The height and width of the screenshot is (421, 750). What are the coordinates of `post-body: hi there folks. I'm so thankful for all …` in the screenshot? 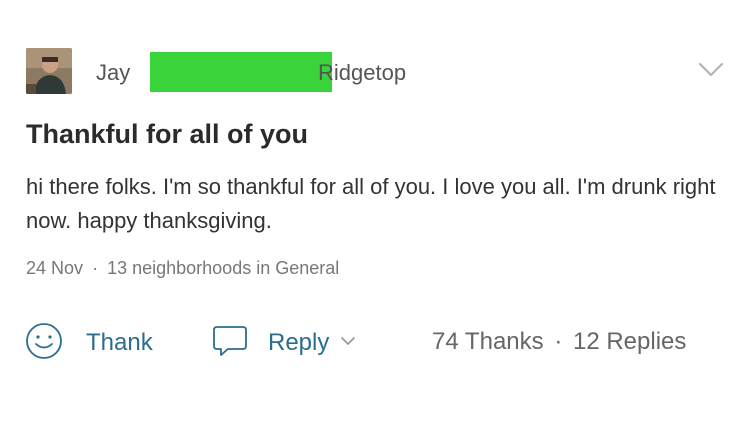 It's located at (371, 203).